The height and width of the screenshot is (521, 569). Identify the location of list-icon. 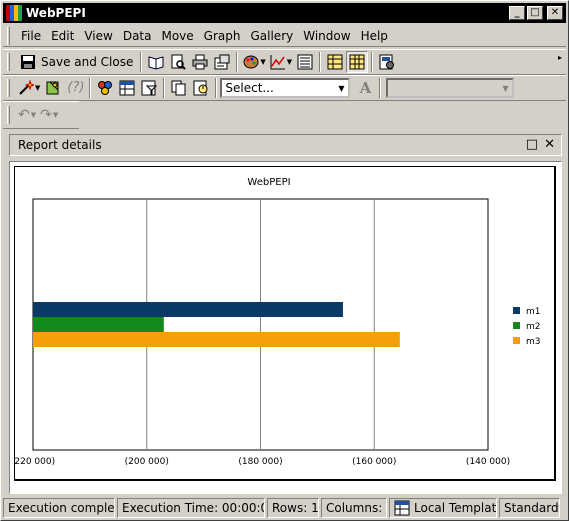
(305, 62).